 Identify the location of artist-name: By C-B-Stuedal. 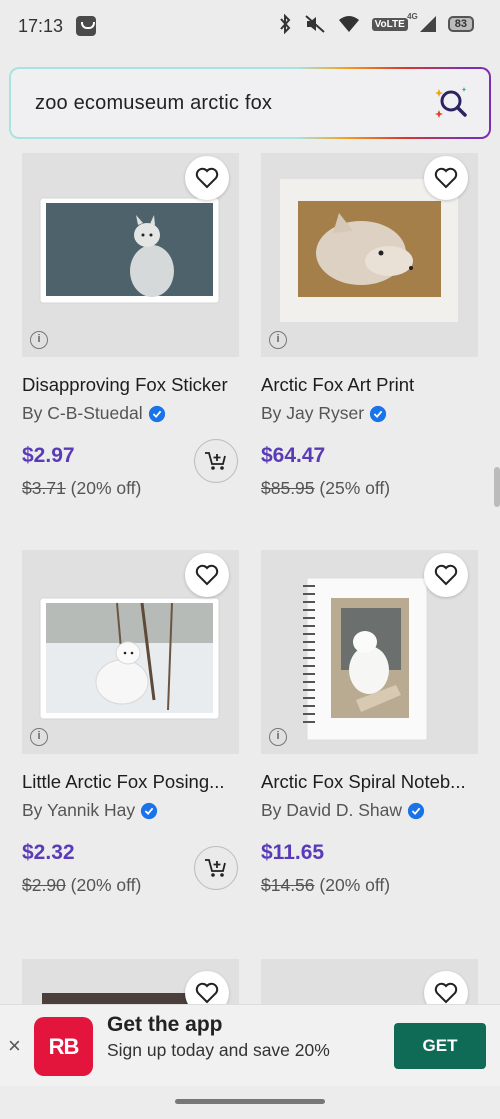
(130, 413).